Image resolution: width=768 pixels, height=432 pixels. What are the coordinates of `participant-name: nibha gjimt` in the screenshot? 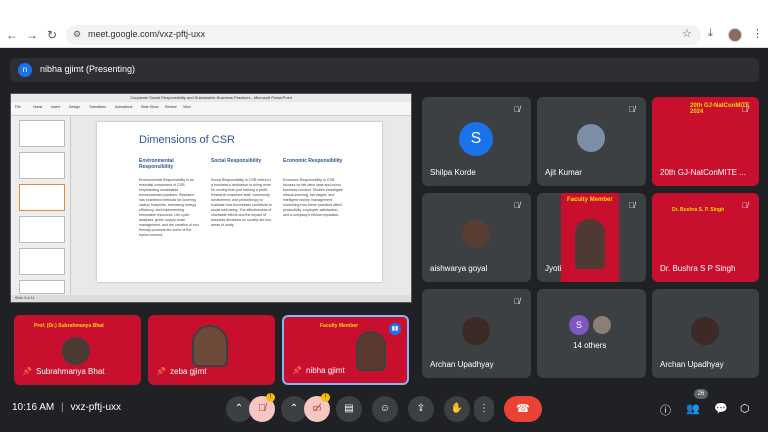 It's located at (325, 370).